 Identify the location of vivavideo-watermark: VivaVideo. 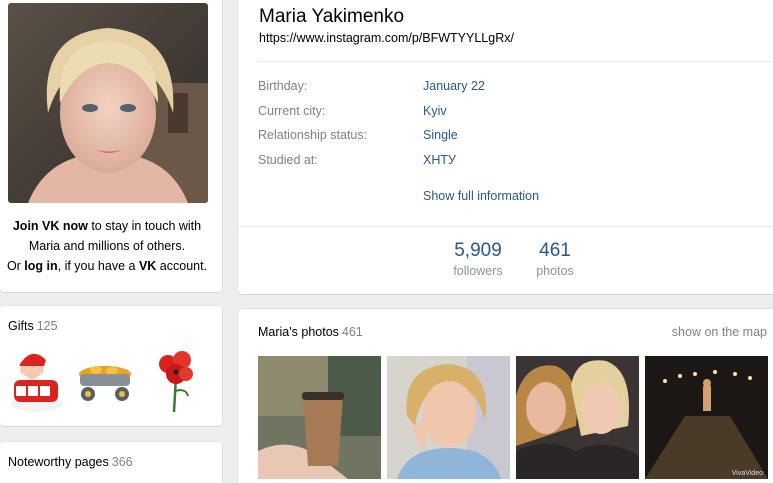
(747, 473).